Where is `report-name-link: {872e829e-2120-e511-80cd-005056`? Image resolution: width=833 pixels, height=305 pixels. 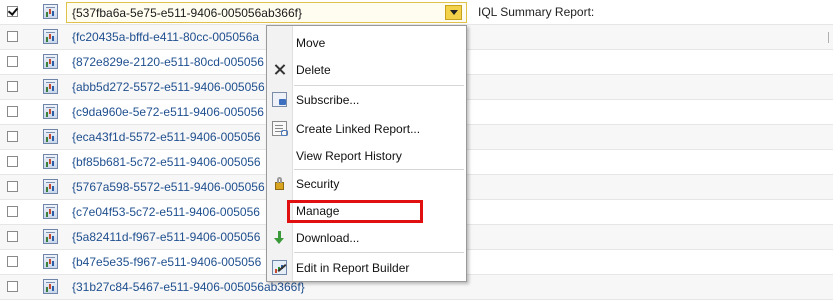 report-name-link: {872e829e-2120-e511-80cd-005056 is located at coordinates (168, 62).